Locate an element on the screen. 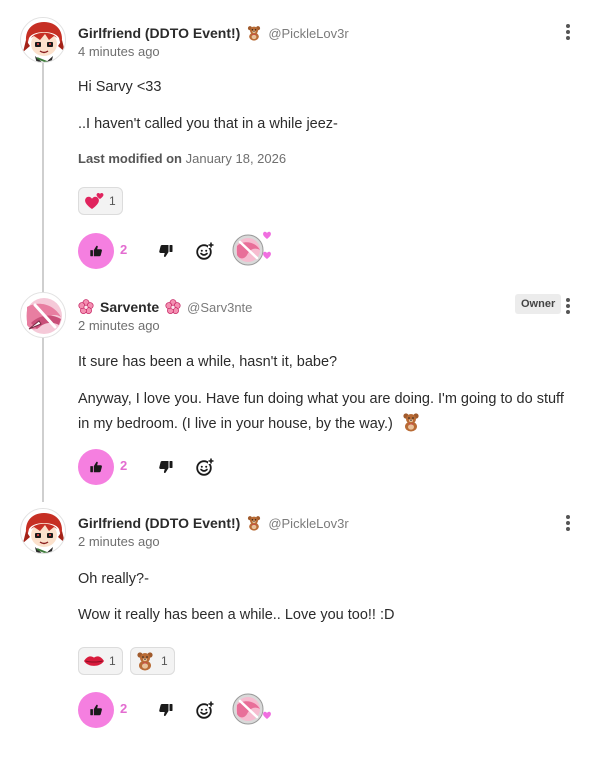  last-modified-label: Last modified on is located at coordinates (130, 158).